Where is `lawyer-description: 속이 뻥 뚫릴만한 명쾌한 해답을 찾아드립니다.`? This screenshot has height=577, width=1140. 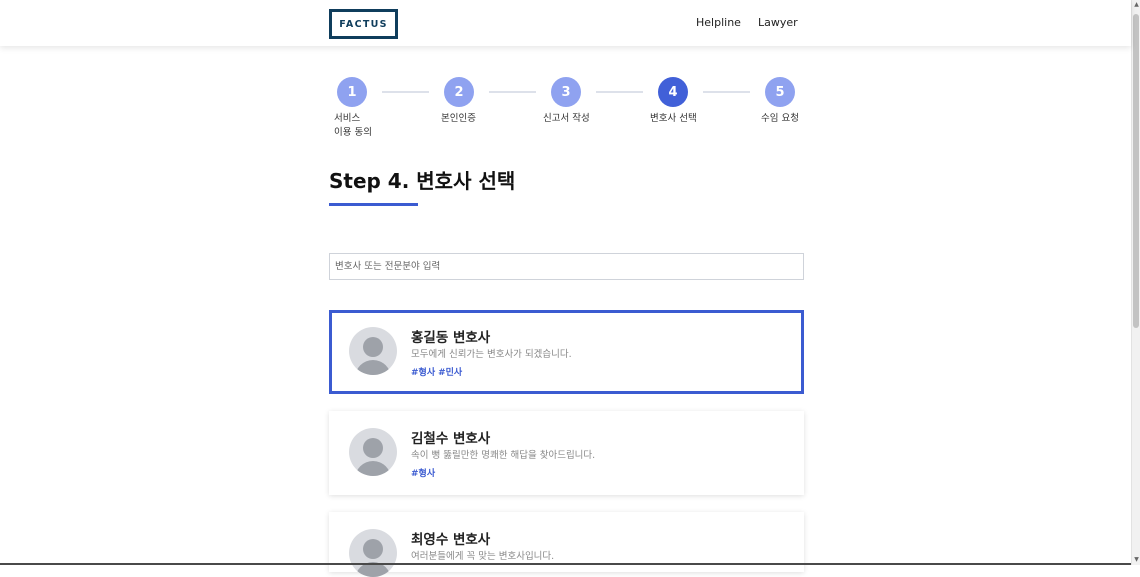
lawyer-description: 속이 뻥 뚫릴만한 명쾌한 해답을 찾아드립니다. is located at coordinates (503, 455).